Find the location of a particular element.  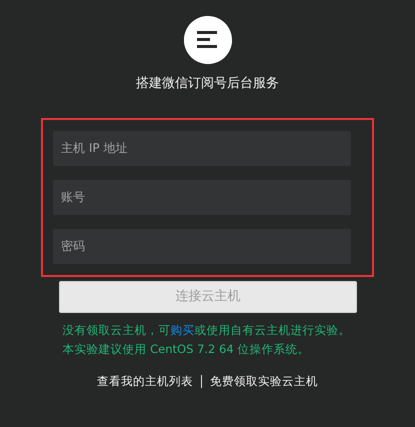

input-field: 密码 is located at coordinates (202, 246).